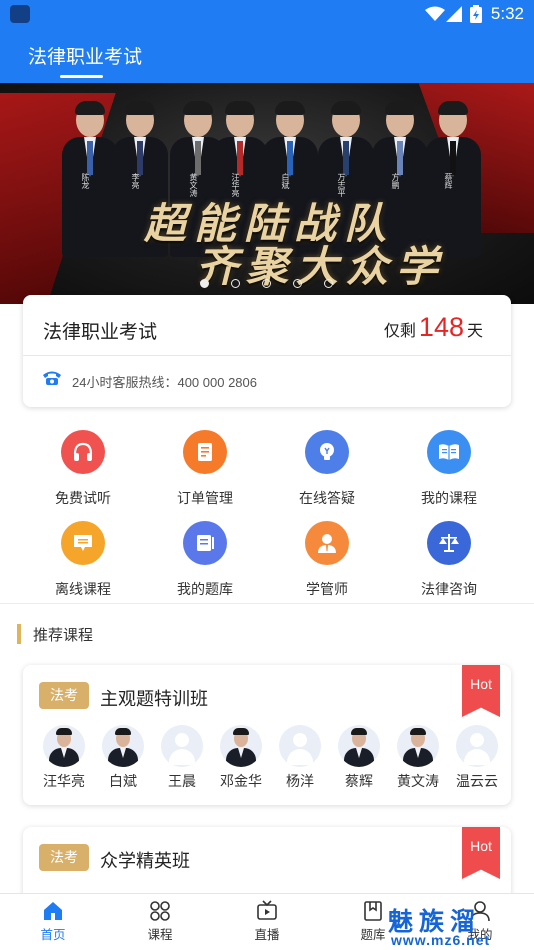 The image size is (534, 950). Describe the element at coordinates (205, 589) in the screenshot. I see `menu-label: 我的题库` at that location.